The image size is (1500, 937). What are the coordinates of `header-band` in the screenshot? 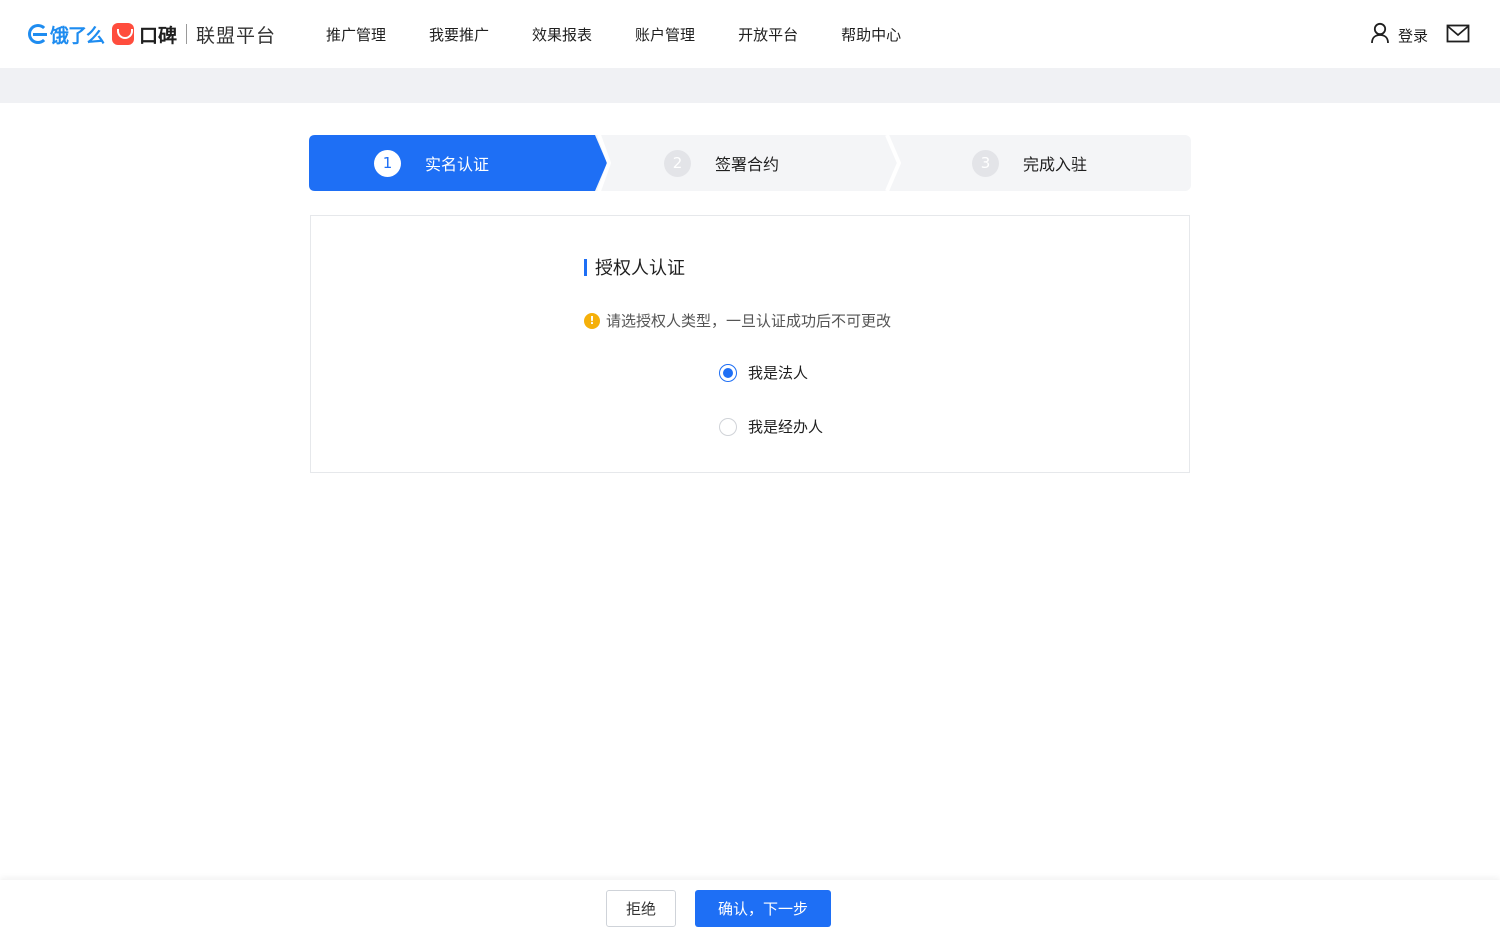 It's located at (750, 85).